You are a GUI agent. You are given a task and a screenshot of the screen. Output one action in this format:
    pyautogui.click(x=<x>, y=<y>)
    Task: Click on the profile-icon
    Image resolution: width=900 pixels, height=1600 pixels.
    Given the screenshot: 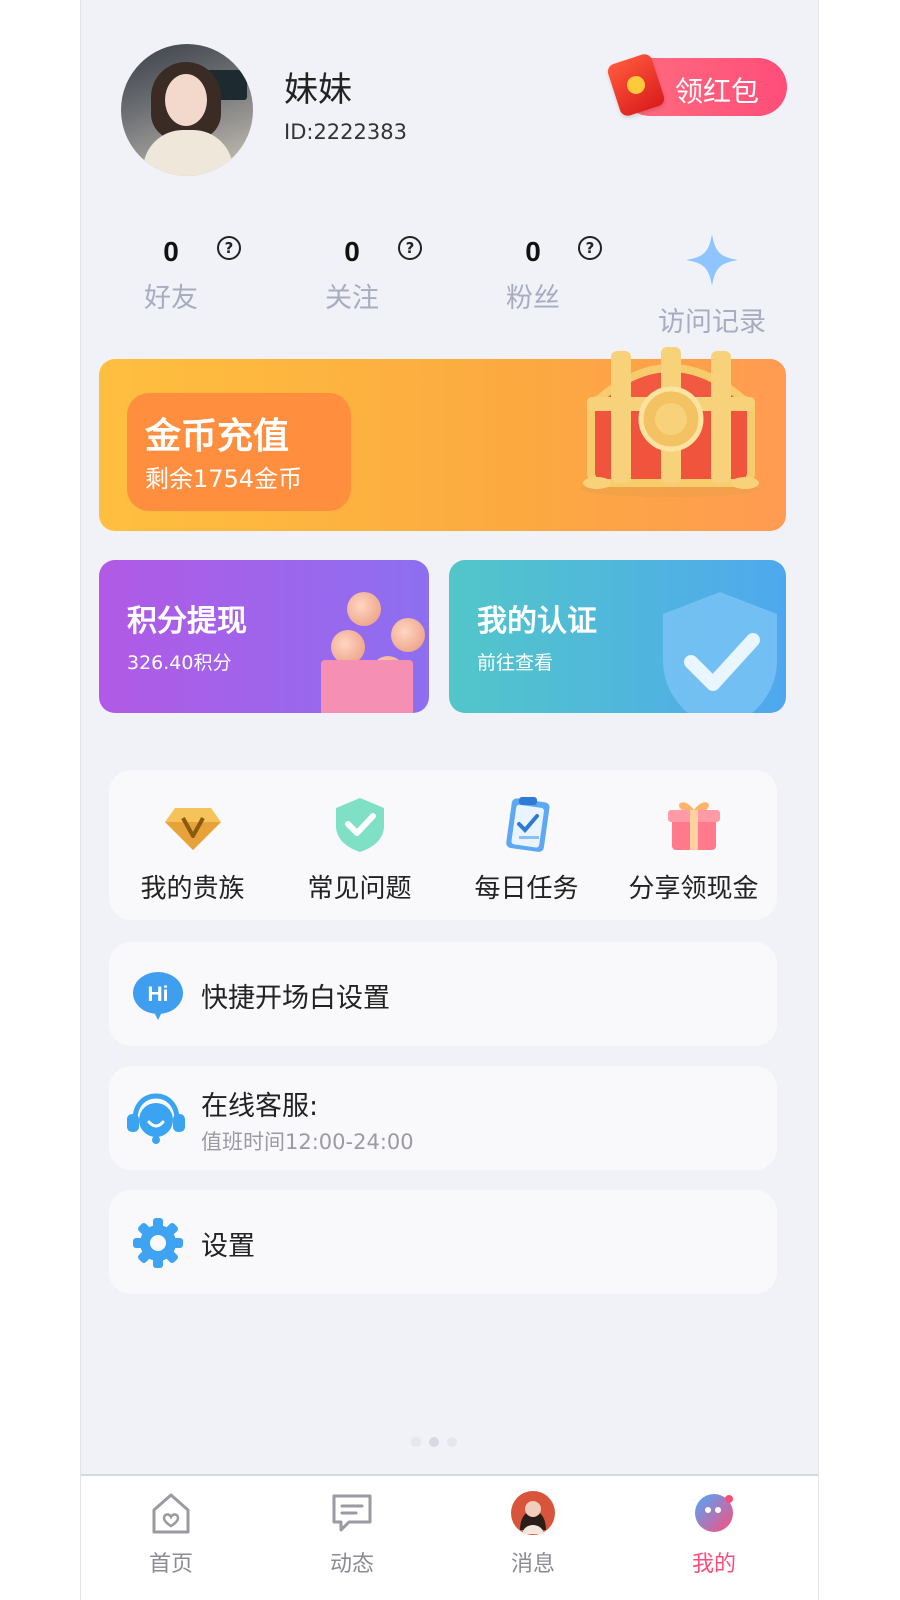 What is the action you would take?
    pyautogui.click(x=714, y=1513)
    